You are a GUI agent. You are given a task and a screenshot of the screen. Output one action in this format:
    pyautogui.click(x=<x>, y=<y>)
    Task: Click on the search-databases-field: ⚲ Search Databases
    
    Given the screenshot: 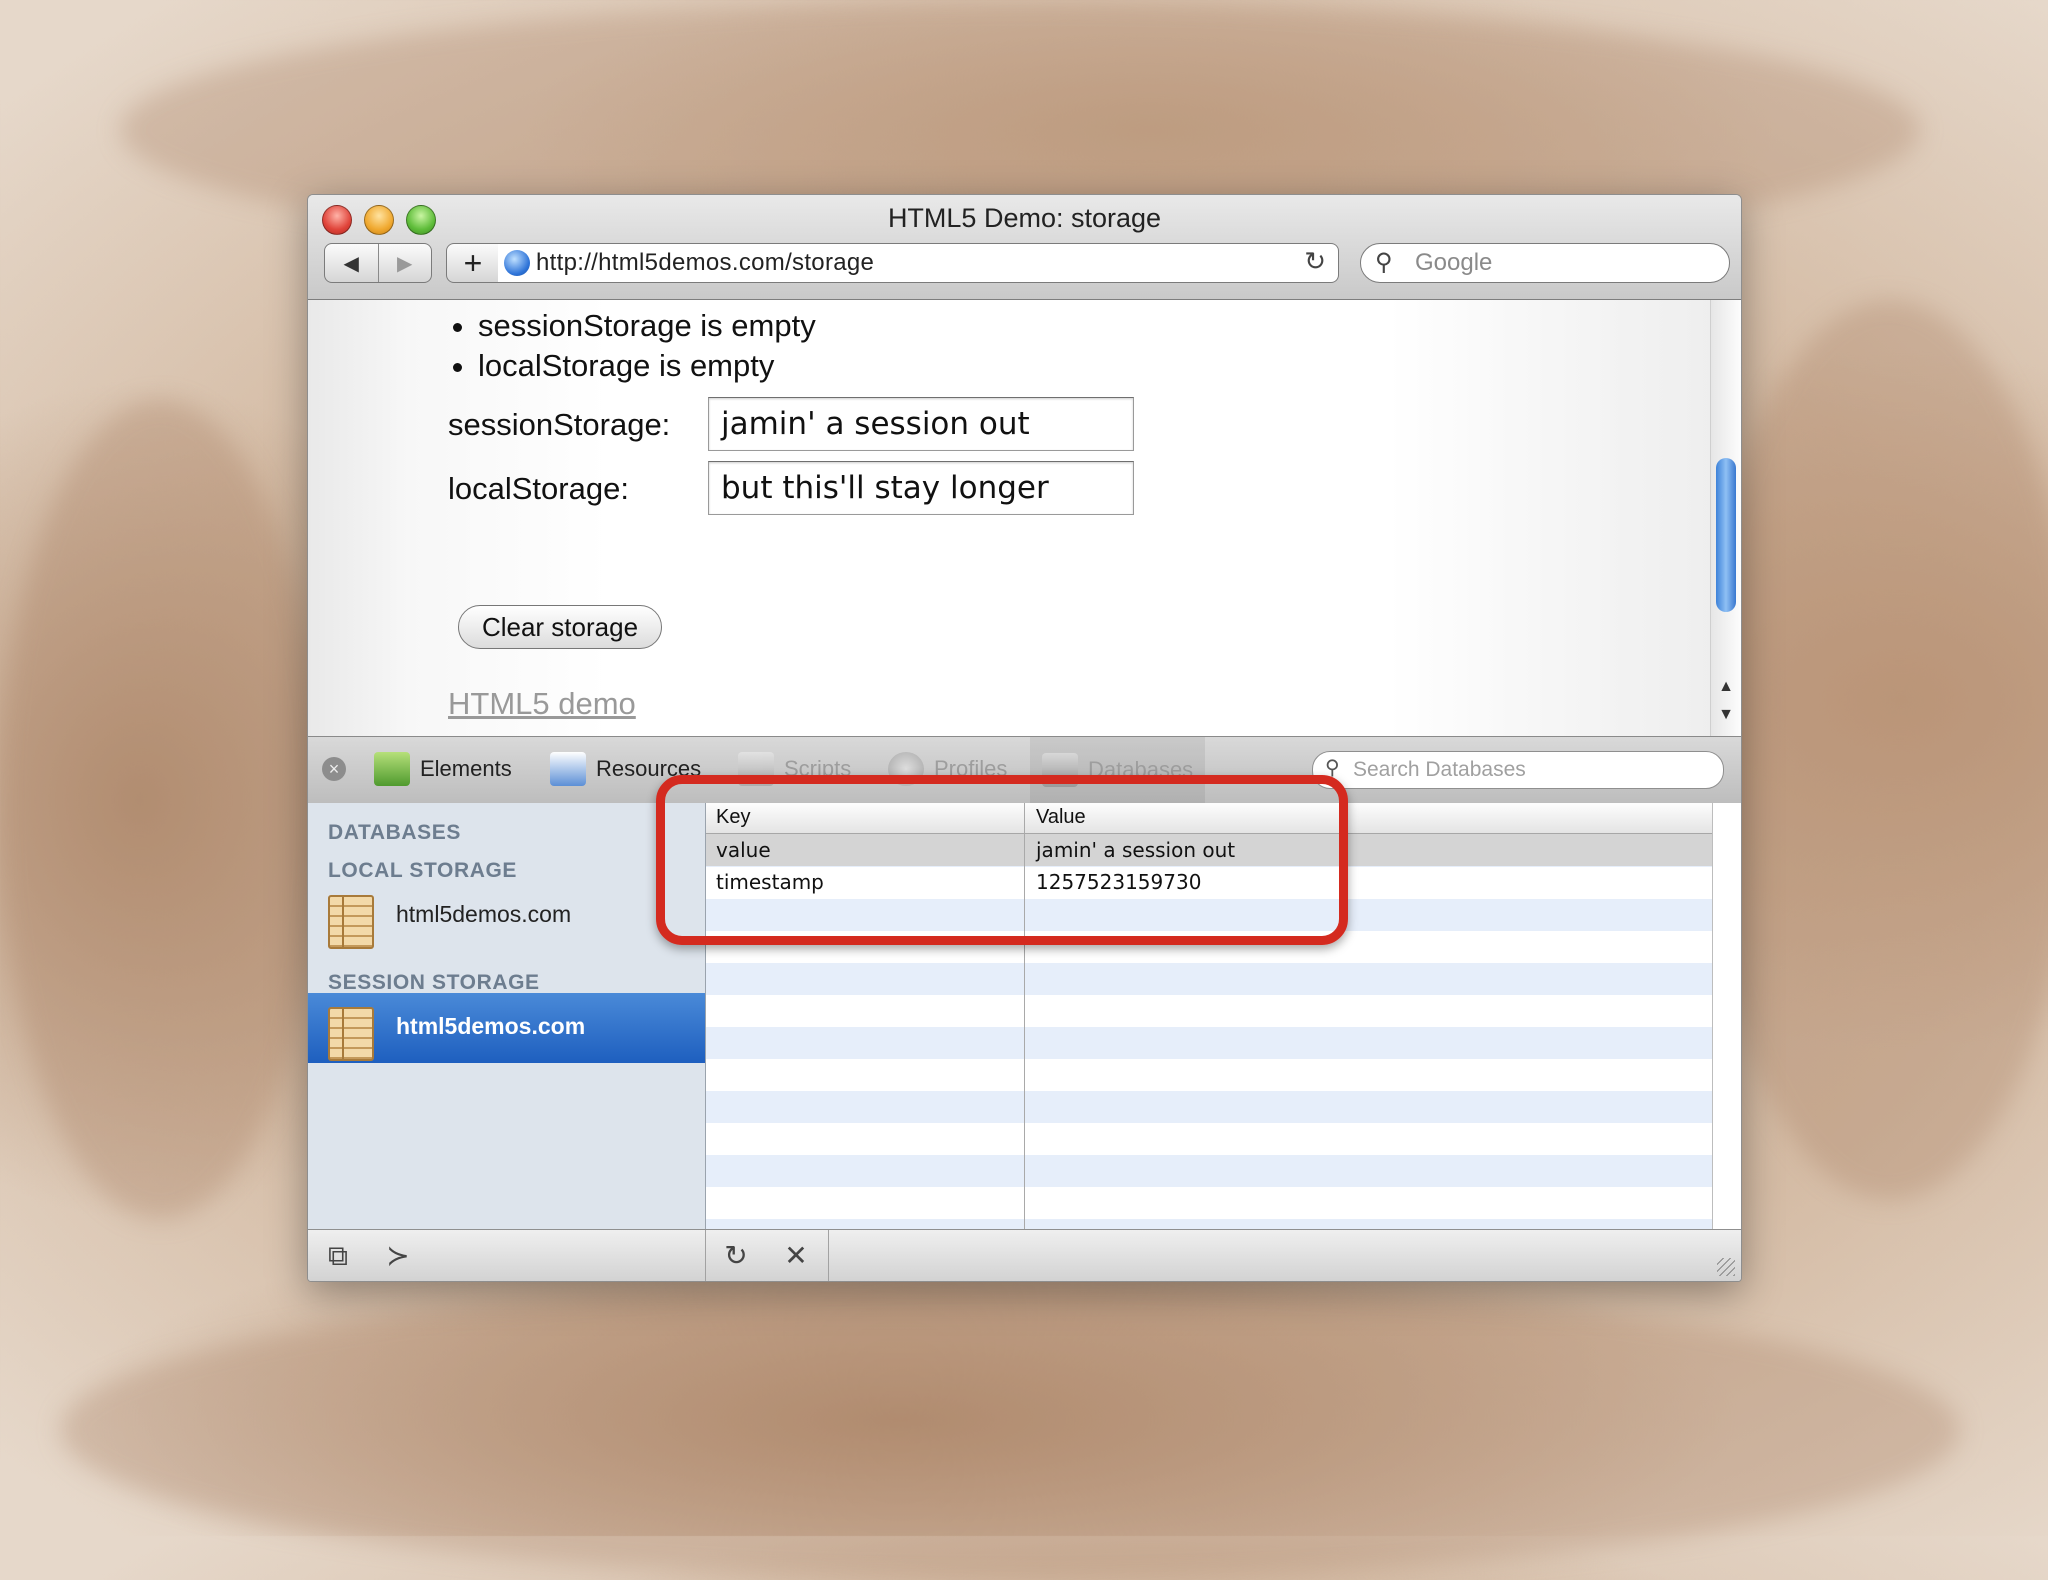 What is the action you would take?
    pyautogui.click(x=1518, y=770)
    